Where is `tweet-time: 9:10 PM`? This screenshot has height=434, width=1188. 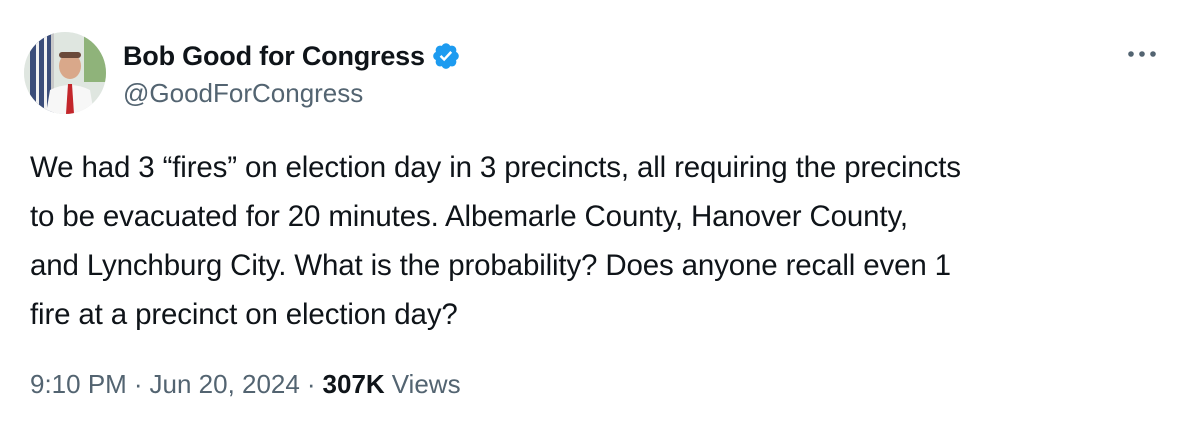
tweet-time: 9:10 PM is located at coordinates (78, 384).